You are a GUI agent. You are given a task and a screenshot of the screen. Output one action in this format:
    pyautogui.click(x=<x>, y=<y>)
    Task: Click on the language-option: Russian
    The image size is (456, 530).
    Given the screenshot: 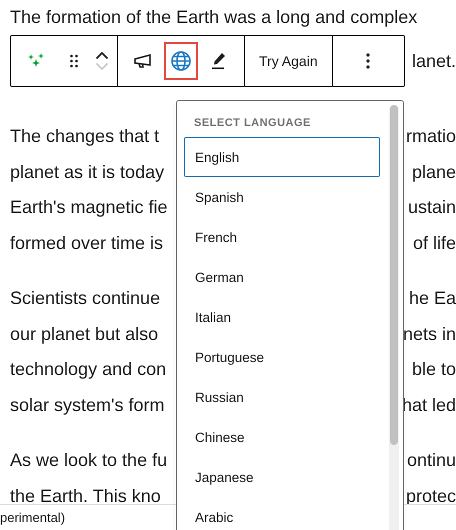 What is the action you would take?
    pyautogui.click(x=282, y=397)
    